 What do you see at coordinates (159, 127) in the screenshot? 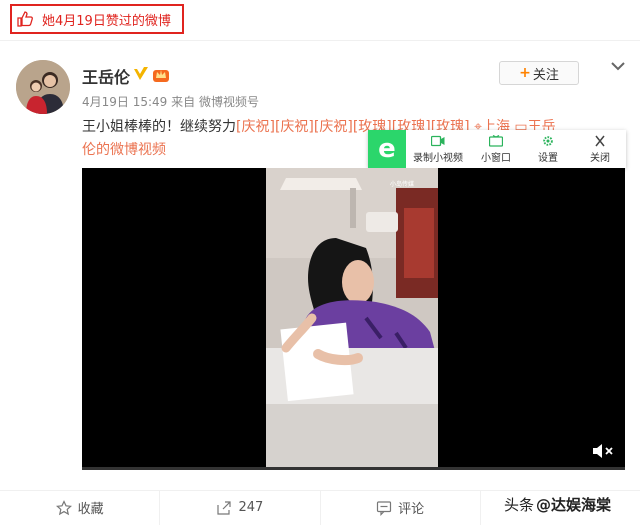
I see `post-body: 王小姐棒棒的！继续努力` at bounding box center [159, 127].